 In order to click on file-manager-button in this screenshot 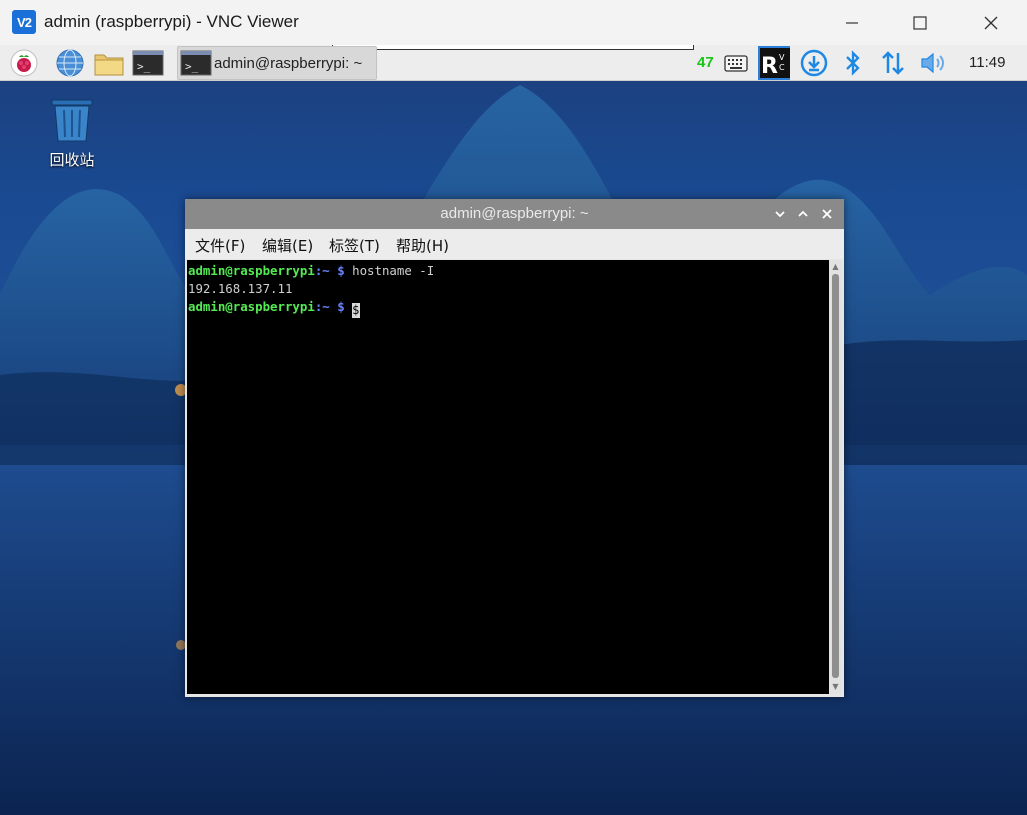, I will do `click(109, 63)`.